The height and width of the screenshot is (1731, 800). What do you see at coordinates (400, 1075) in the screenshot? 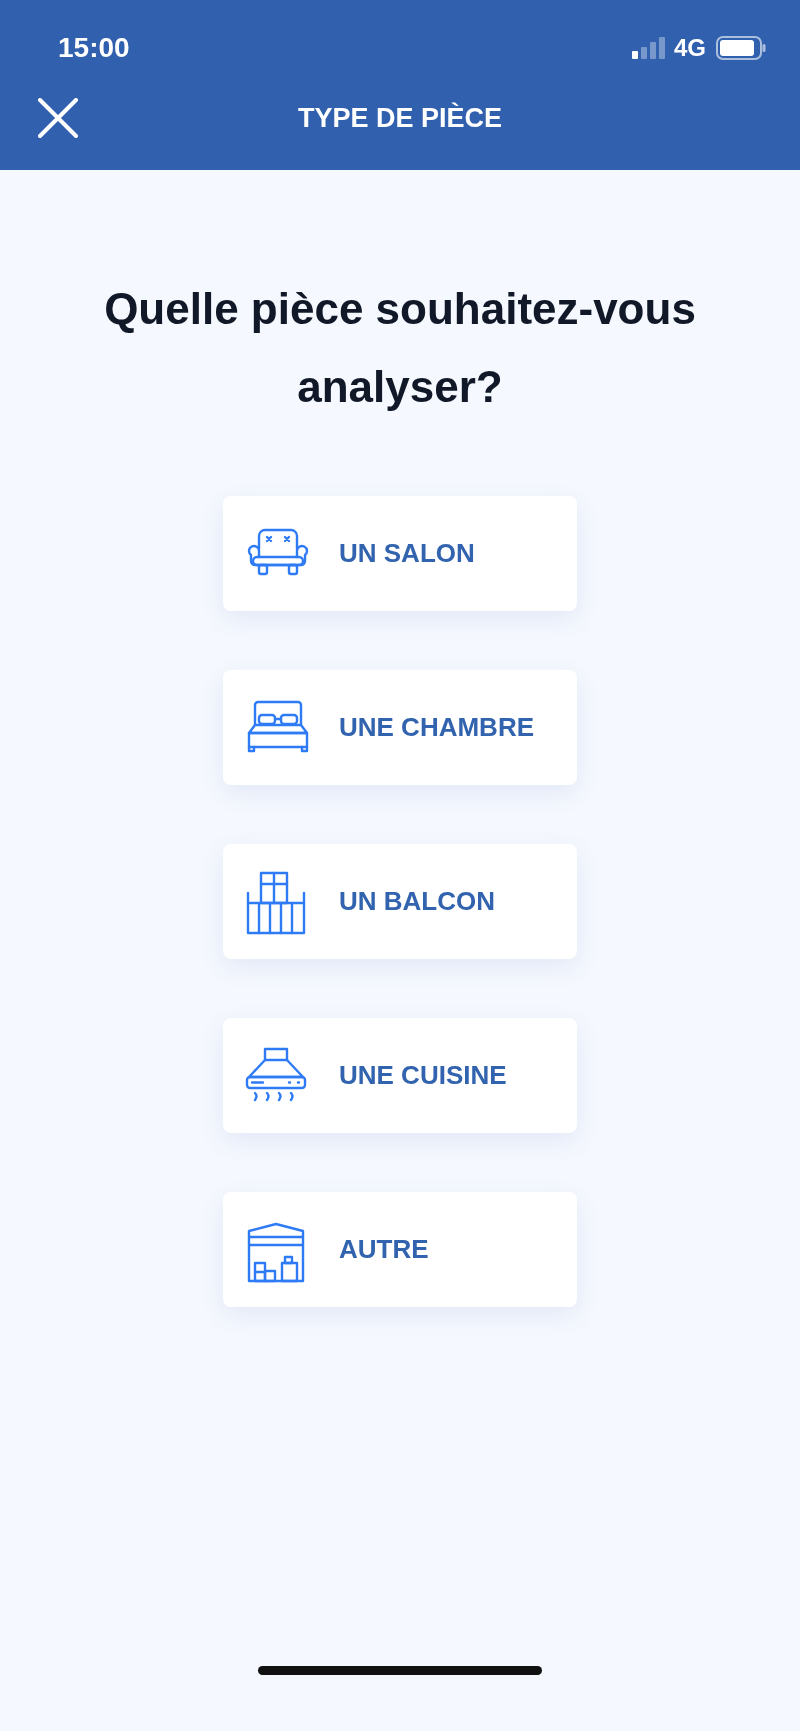
I see `room-option-button: UNE CUISINE` at bounding box center [400, 1075].